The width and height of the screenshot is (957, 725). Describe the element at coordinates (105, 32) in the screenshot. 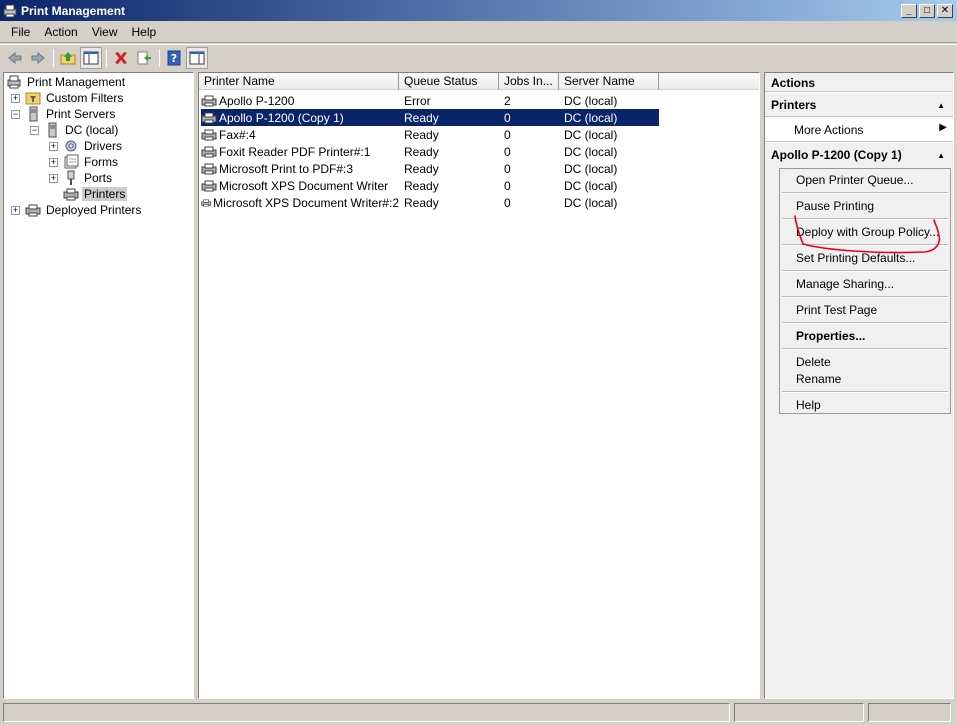

I see `menu-view: View` at that location.